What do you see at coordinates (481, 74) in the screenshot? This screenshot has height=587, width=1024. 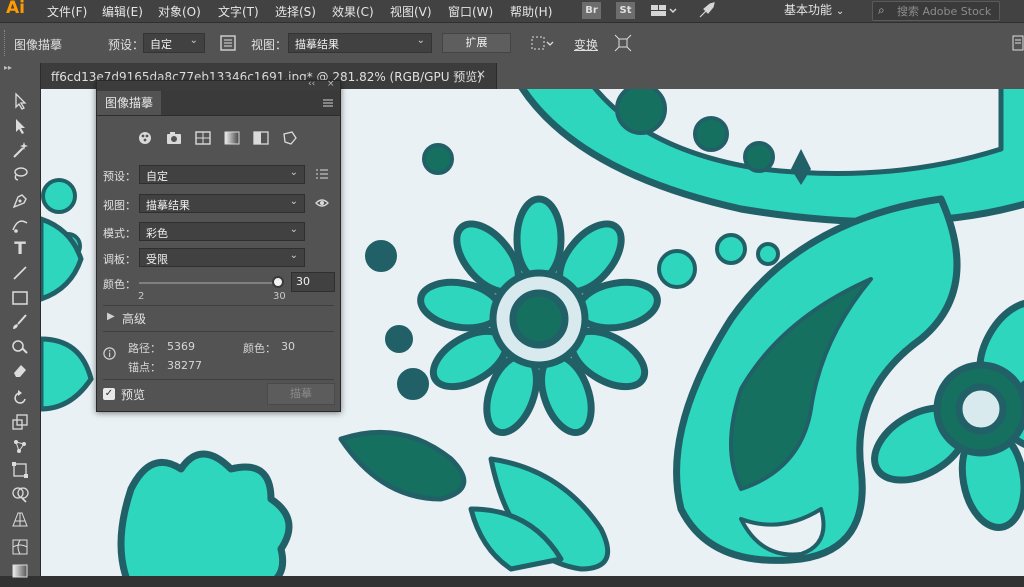 I see `close-tab-icon: ×` at bounding box center [481, 74].